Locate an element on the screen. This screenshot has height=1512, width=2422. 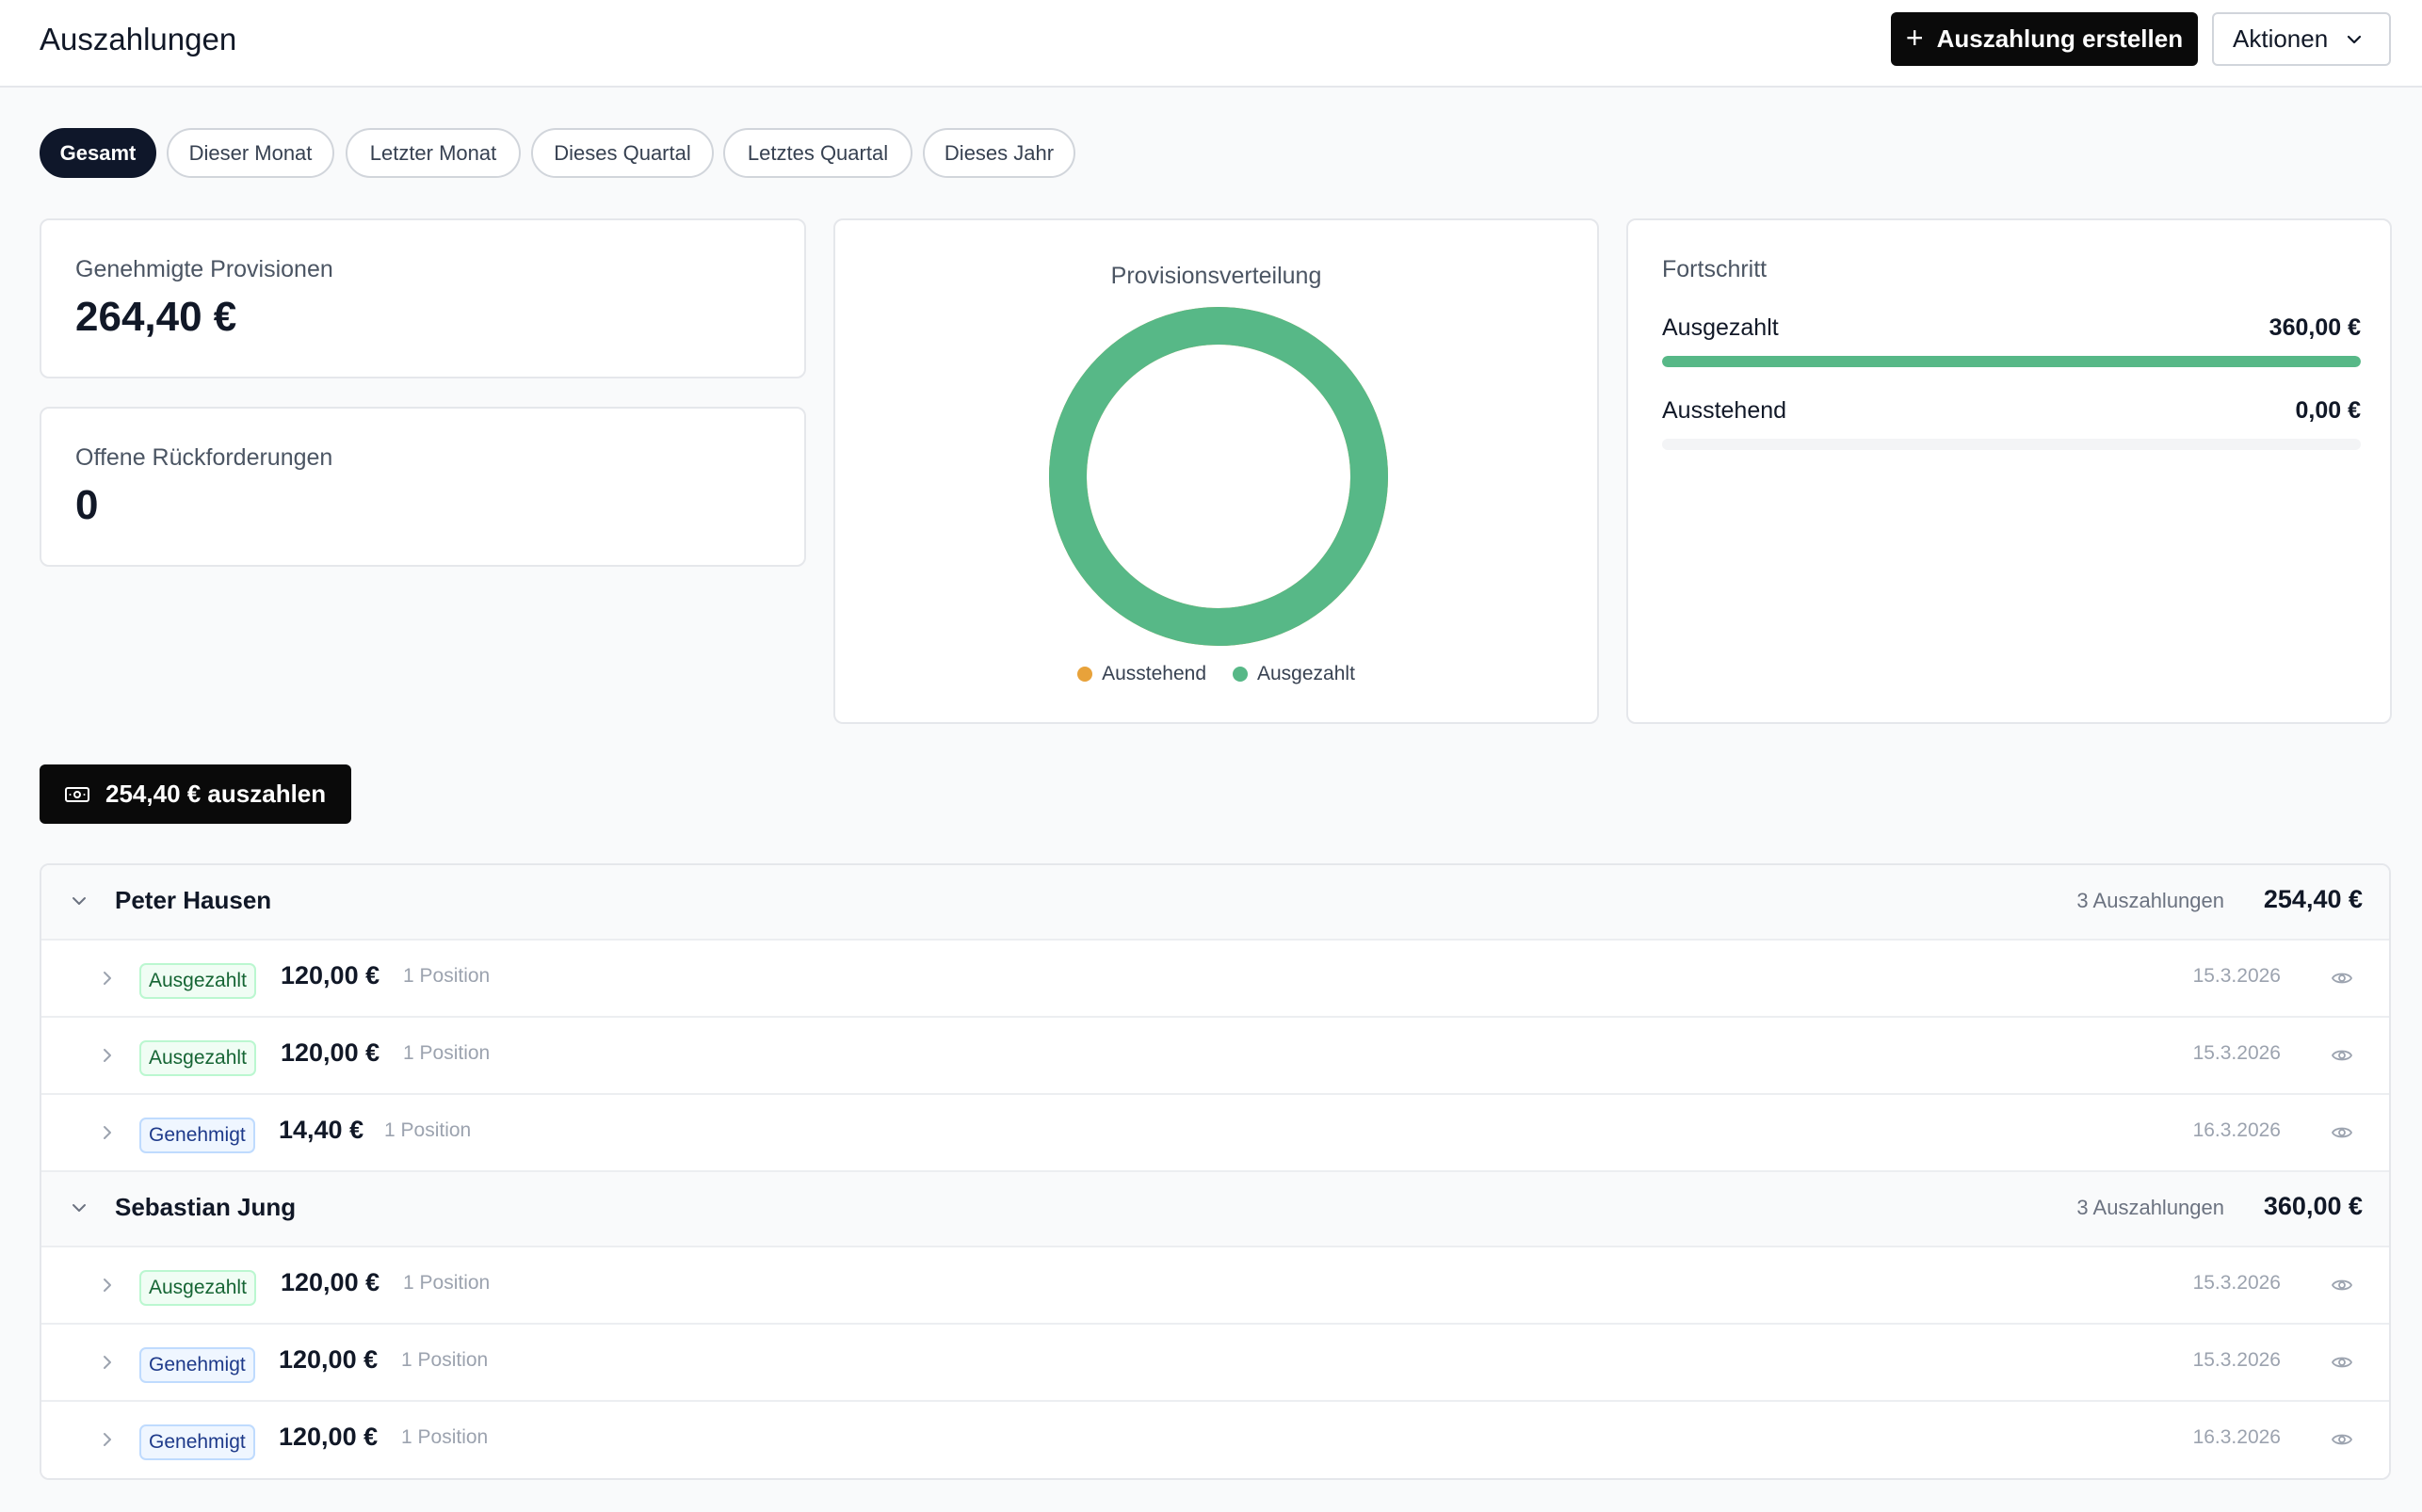
legend-item-paid: Ausgezahlt is located at coordinates (1294, 674).